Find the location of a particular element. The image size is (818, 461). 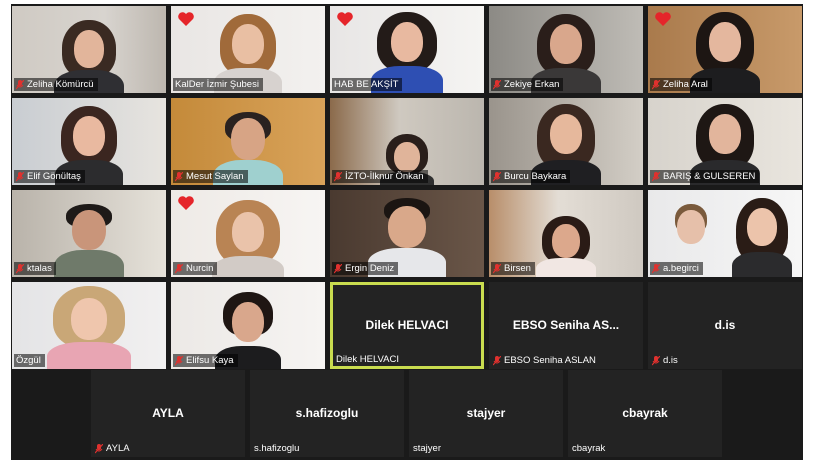

participant-name-label: Elifsu Kaya is located at coordinates (205, 360).